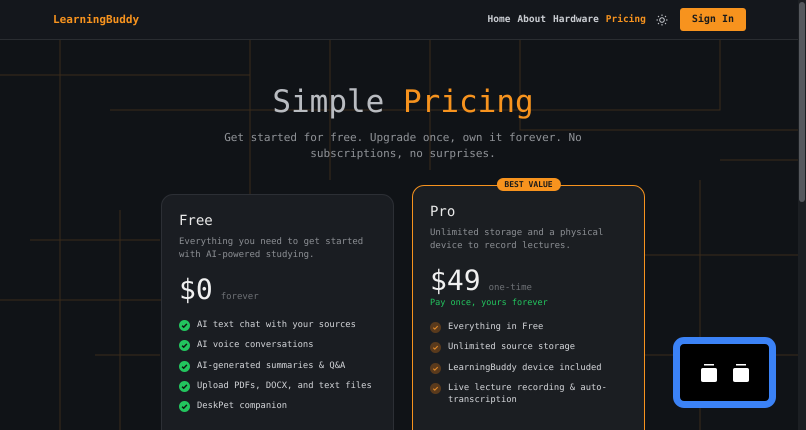 Image resolution: width=806 pixels, height=430 pixels. I want to click on feature-text: AI-generated summaries & Q&A, so click(271, 366).